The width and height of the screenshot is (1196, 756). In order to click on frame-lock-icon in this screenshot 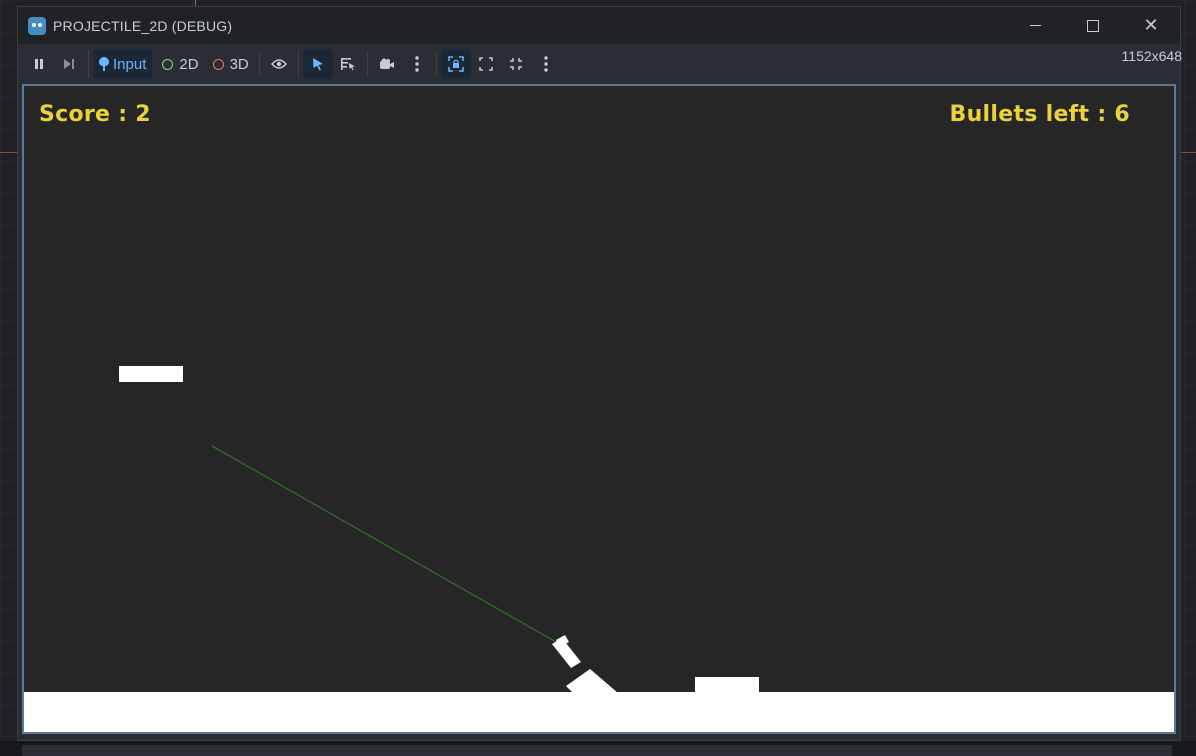, I will do `click(456, 64)`.